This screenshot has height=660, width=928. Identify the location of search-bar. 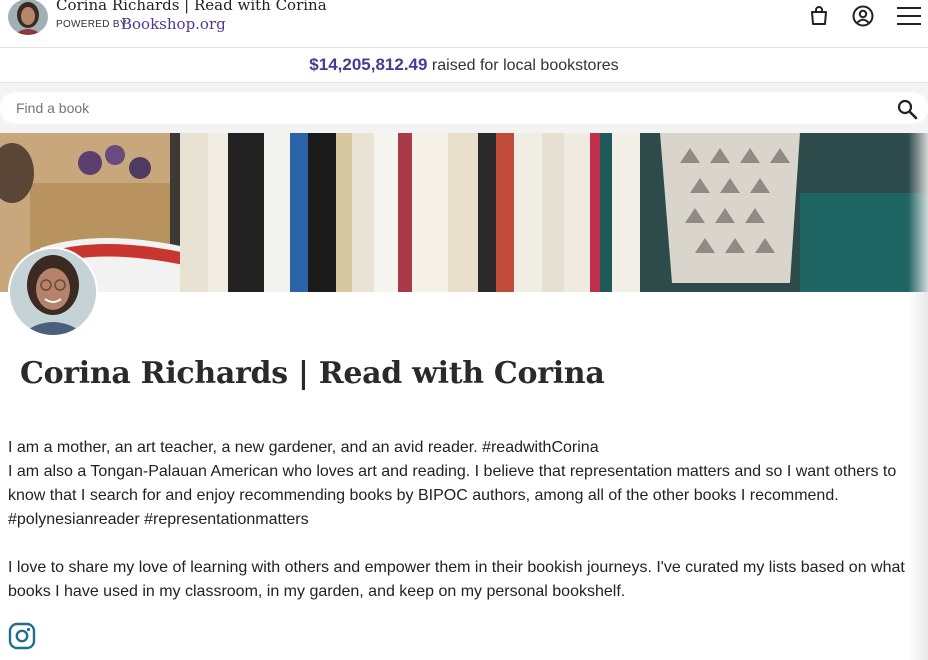
(464, 108).